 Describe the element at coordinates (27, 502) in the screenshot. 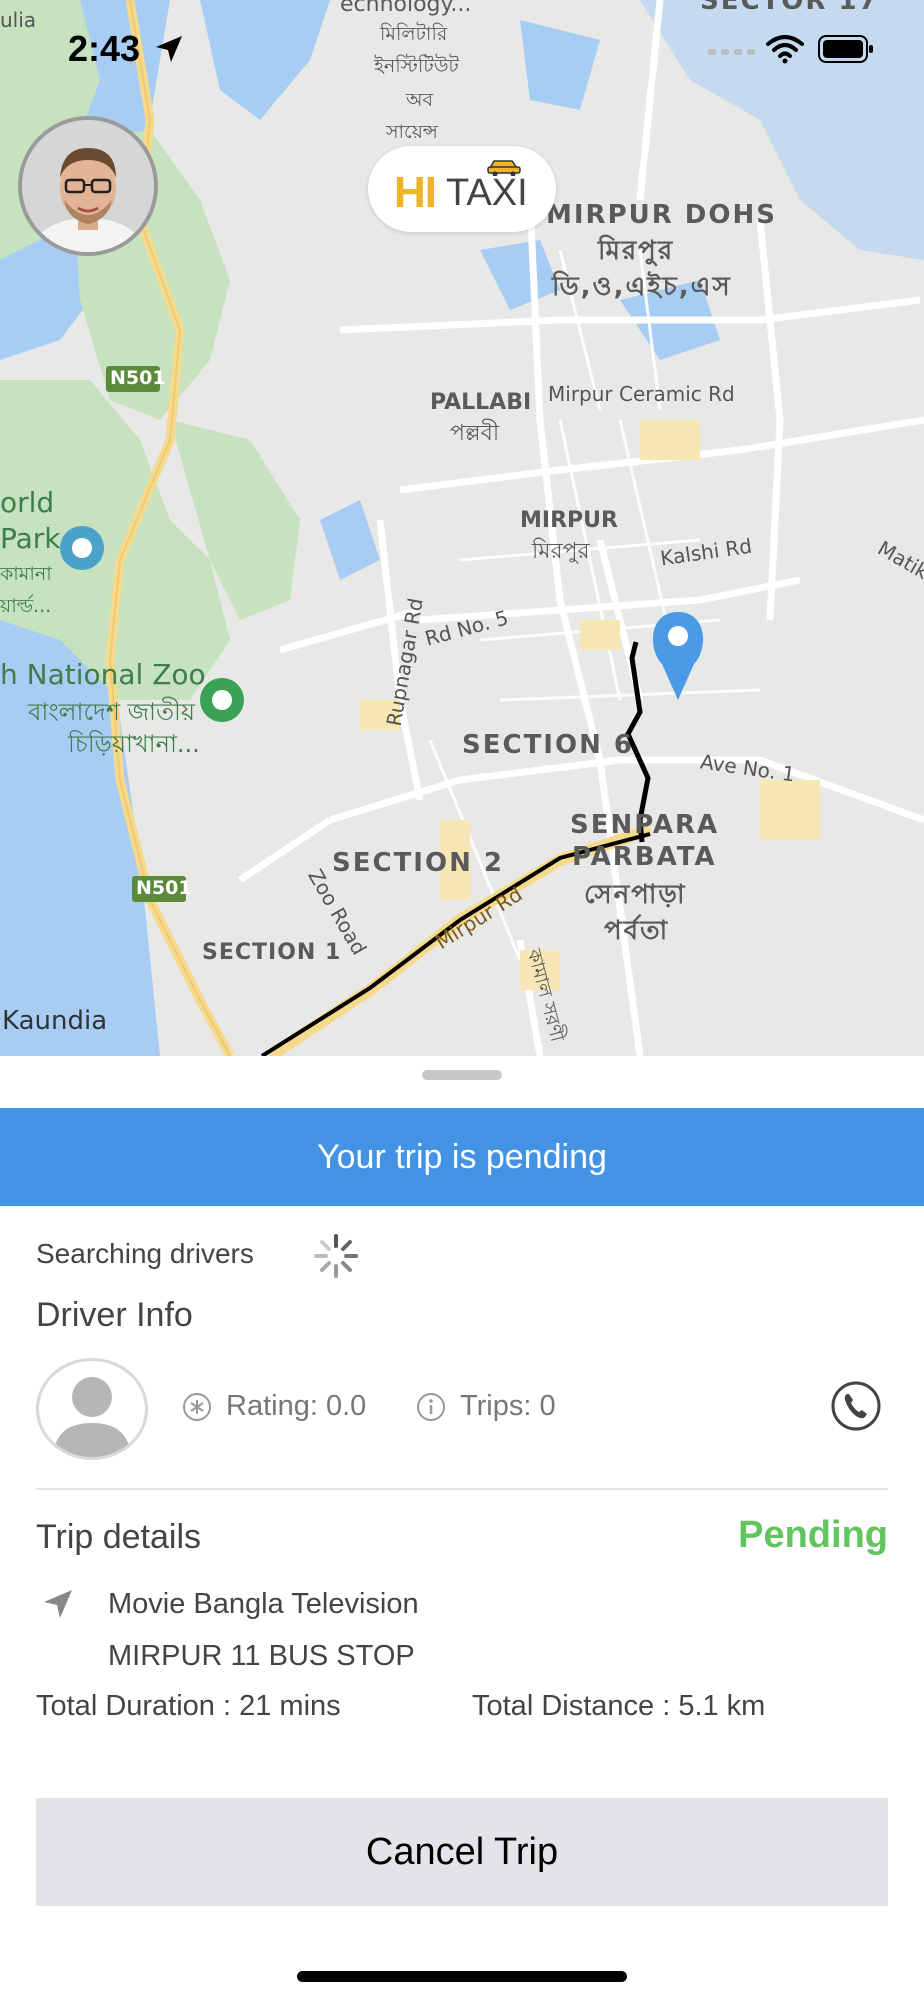

I see `map-label: orld` at that location.